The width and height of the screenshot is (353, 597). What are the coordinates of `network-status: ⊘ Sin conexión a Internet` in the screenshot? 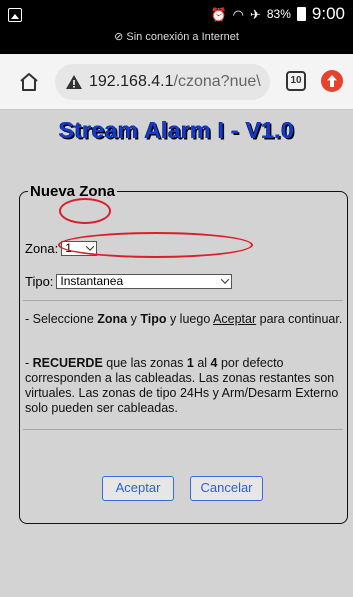 It's located at (176, 36).